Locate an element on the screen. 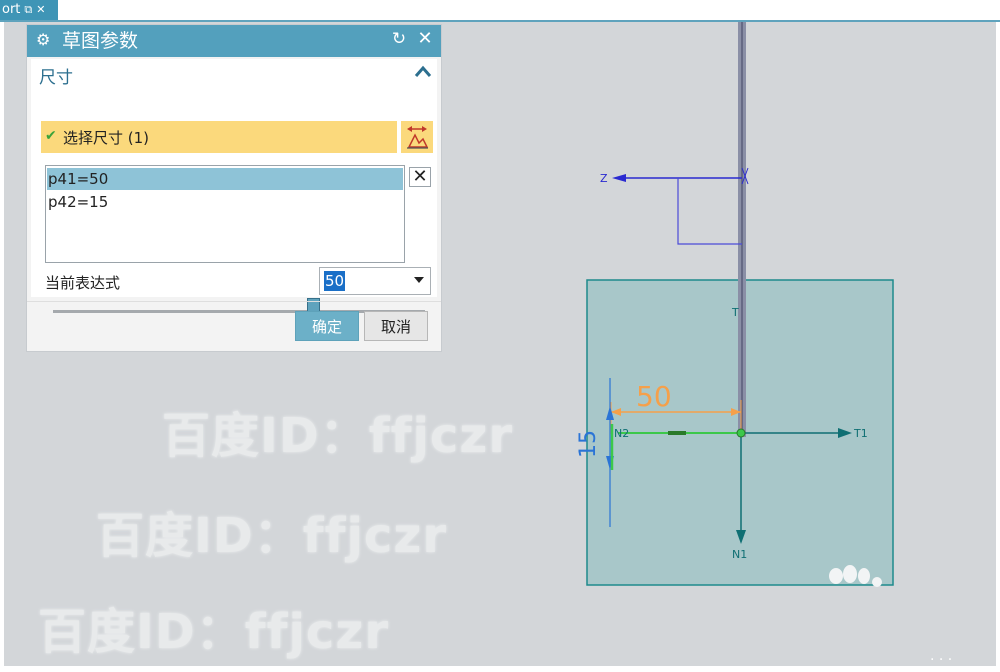  origin-point is located at coordinates (741, 433).